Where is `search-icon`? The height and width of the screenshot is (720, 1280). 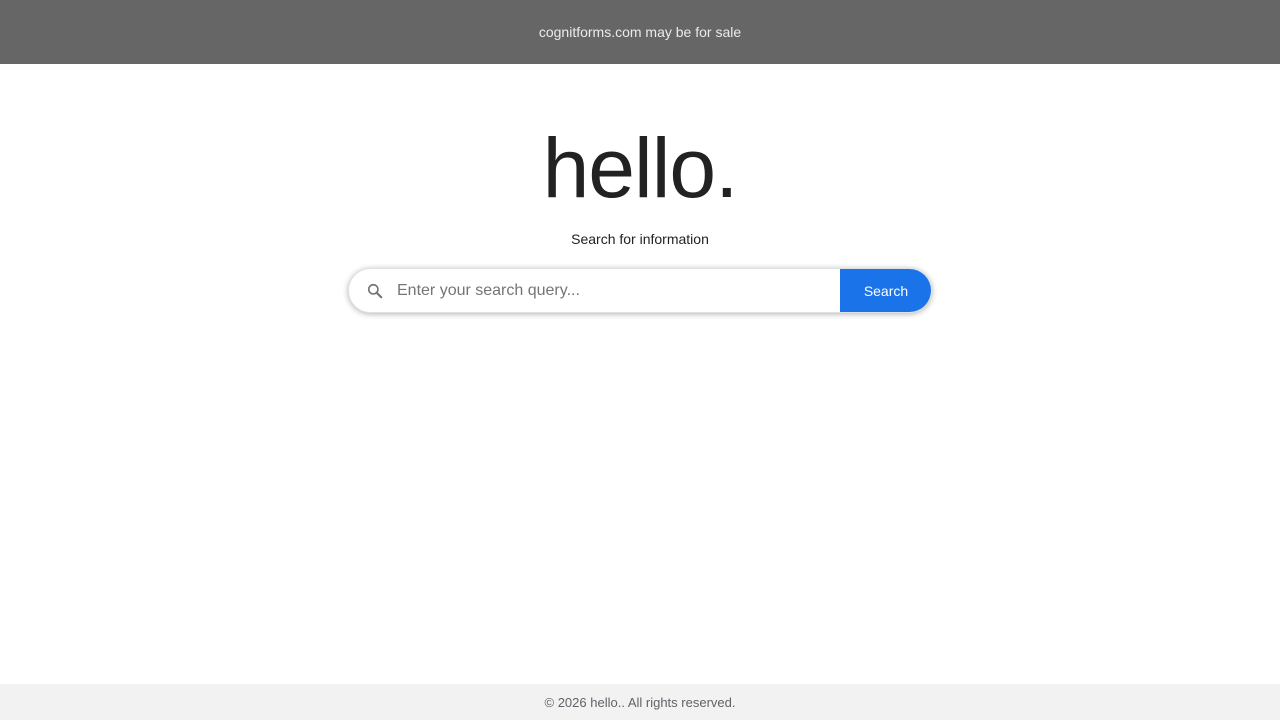 search-icon is located at coordinates (372, 290).